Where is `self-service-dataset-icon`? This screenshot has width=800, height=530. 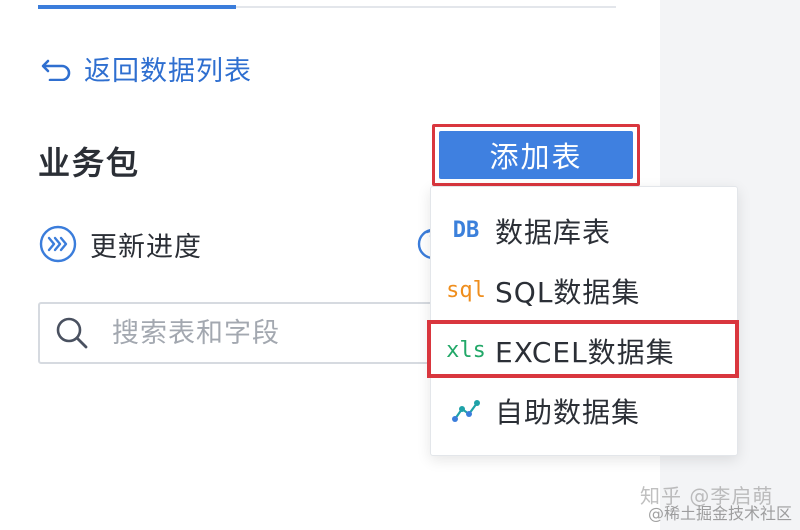
self-service-dataset-icon is located at coordinates (466, 411).